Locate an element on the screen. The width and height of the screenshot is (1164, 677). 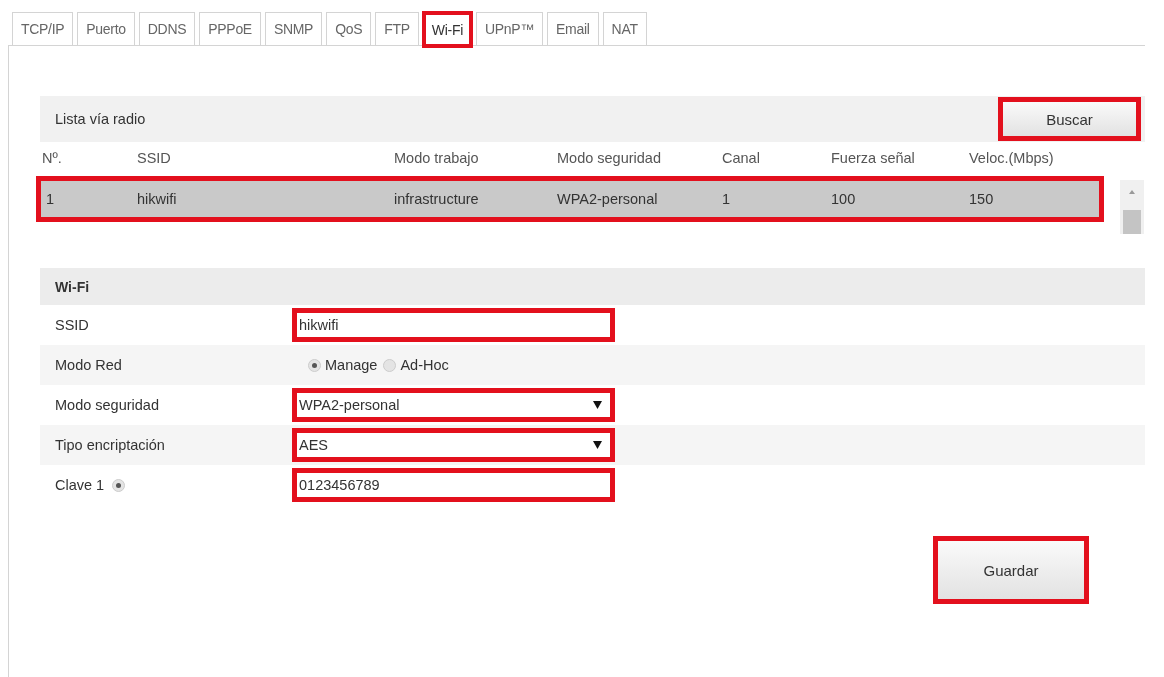
radio-label: Manage is located at coordinates (351, 365).